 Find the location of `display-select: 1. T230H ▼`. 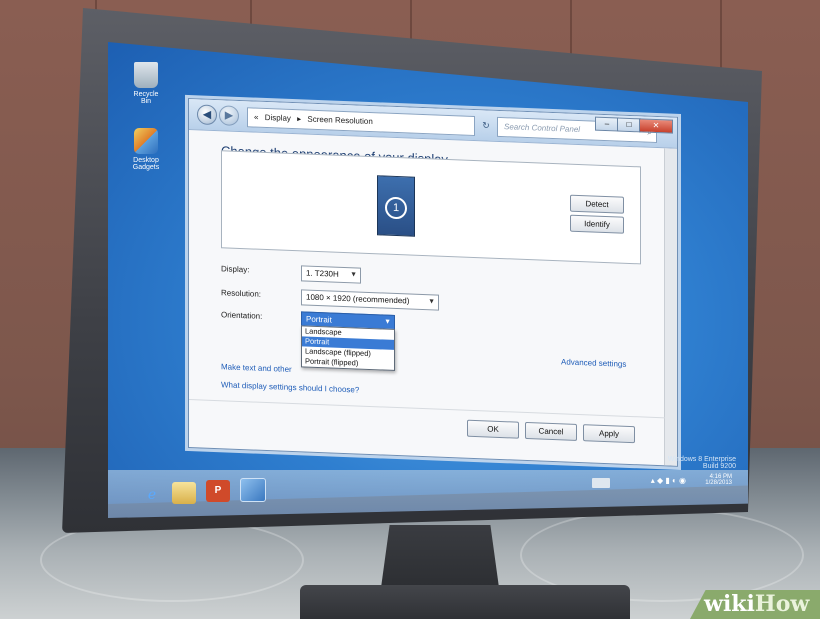

display-select: 1. T230H ▼ is located at coordinates (331, 274).